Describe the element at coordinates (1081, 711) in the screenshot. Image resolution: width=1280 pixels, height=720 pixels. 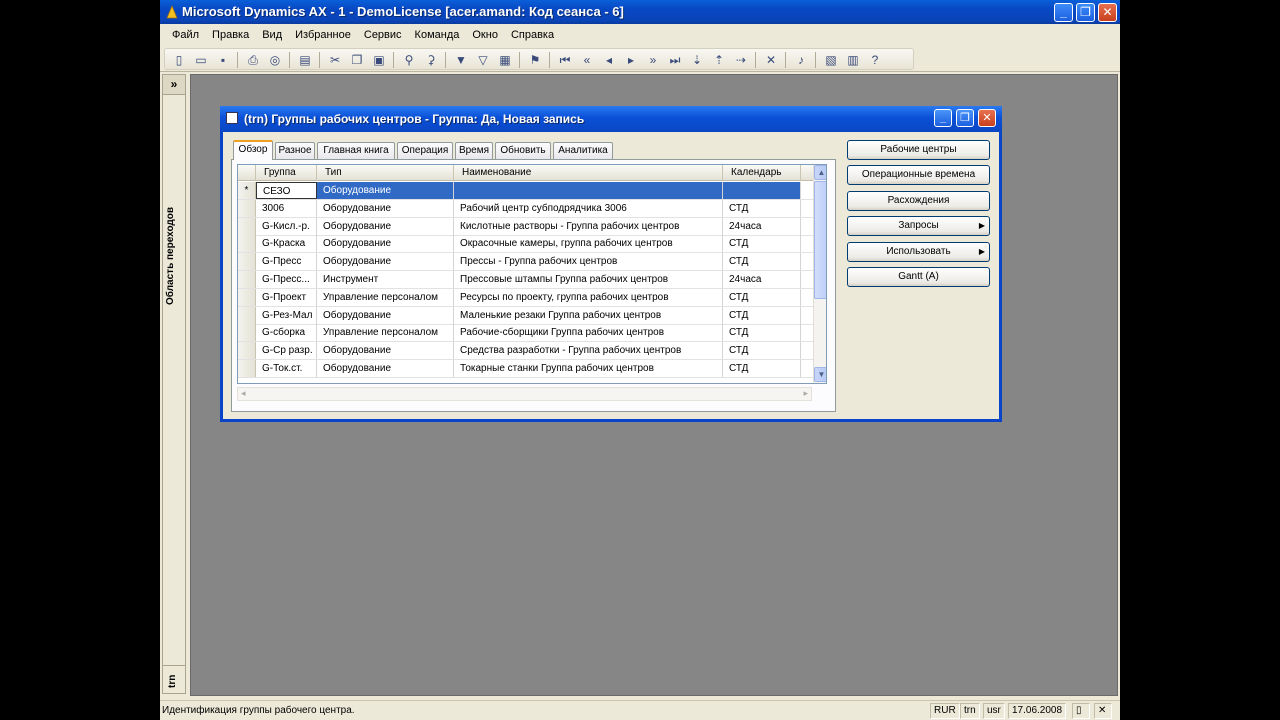
I see `status-document-icon: ▯` at that location.